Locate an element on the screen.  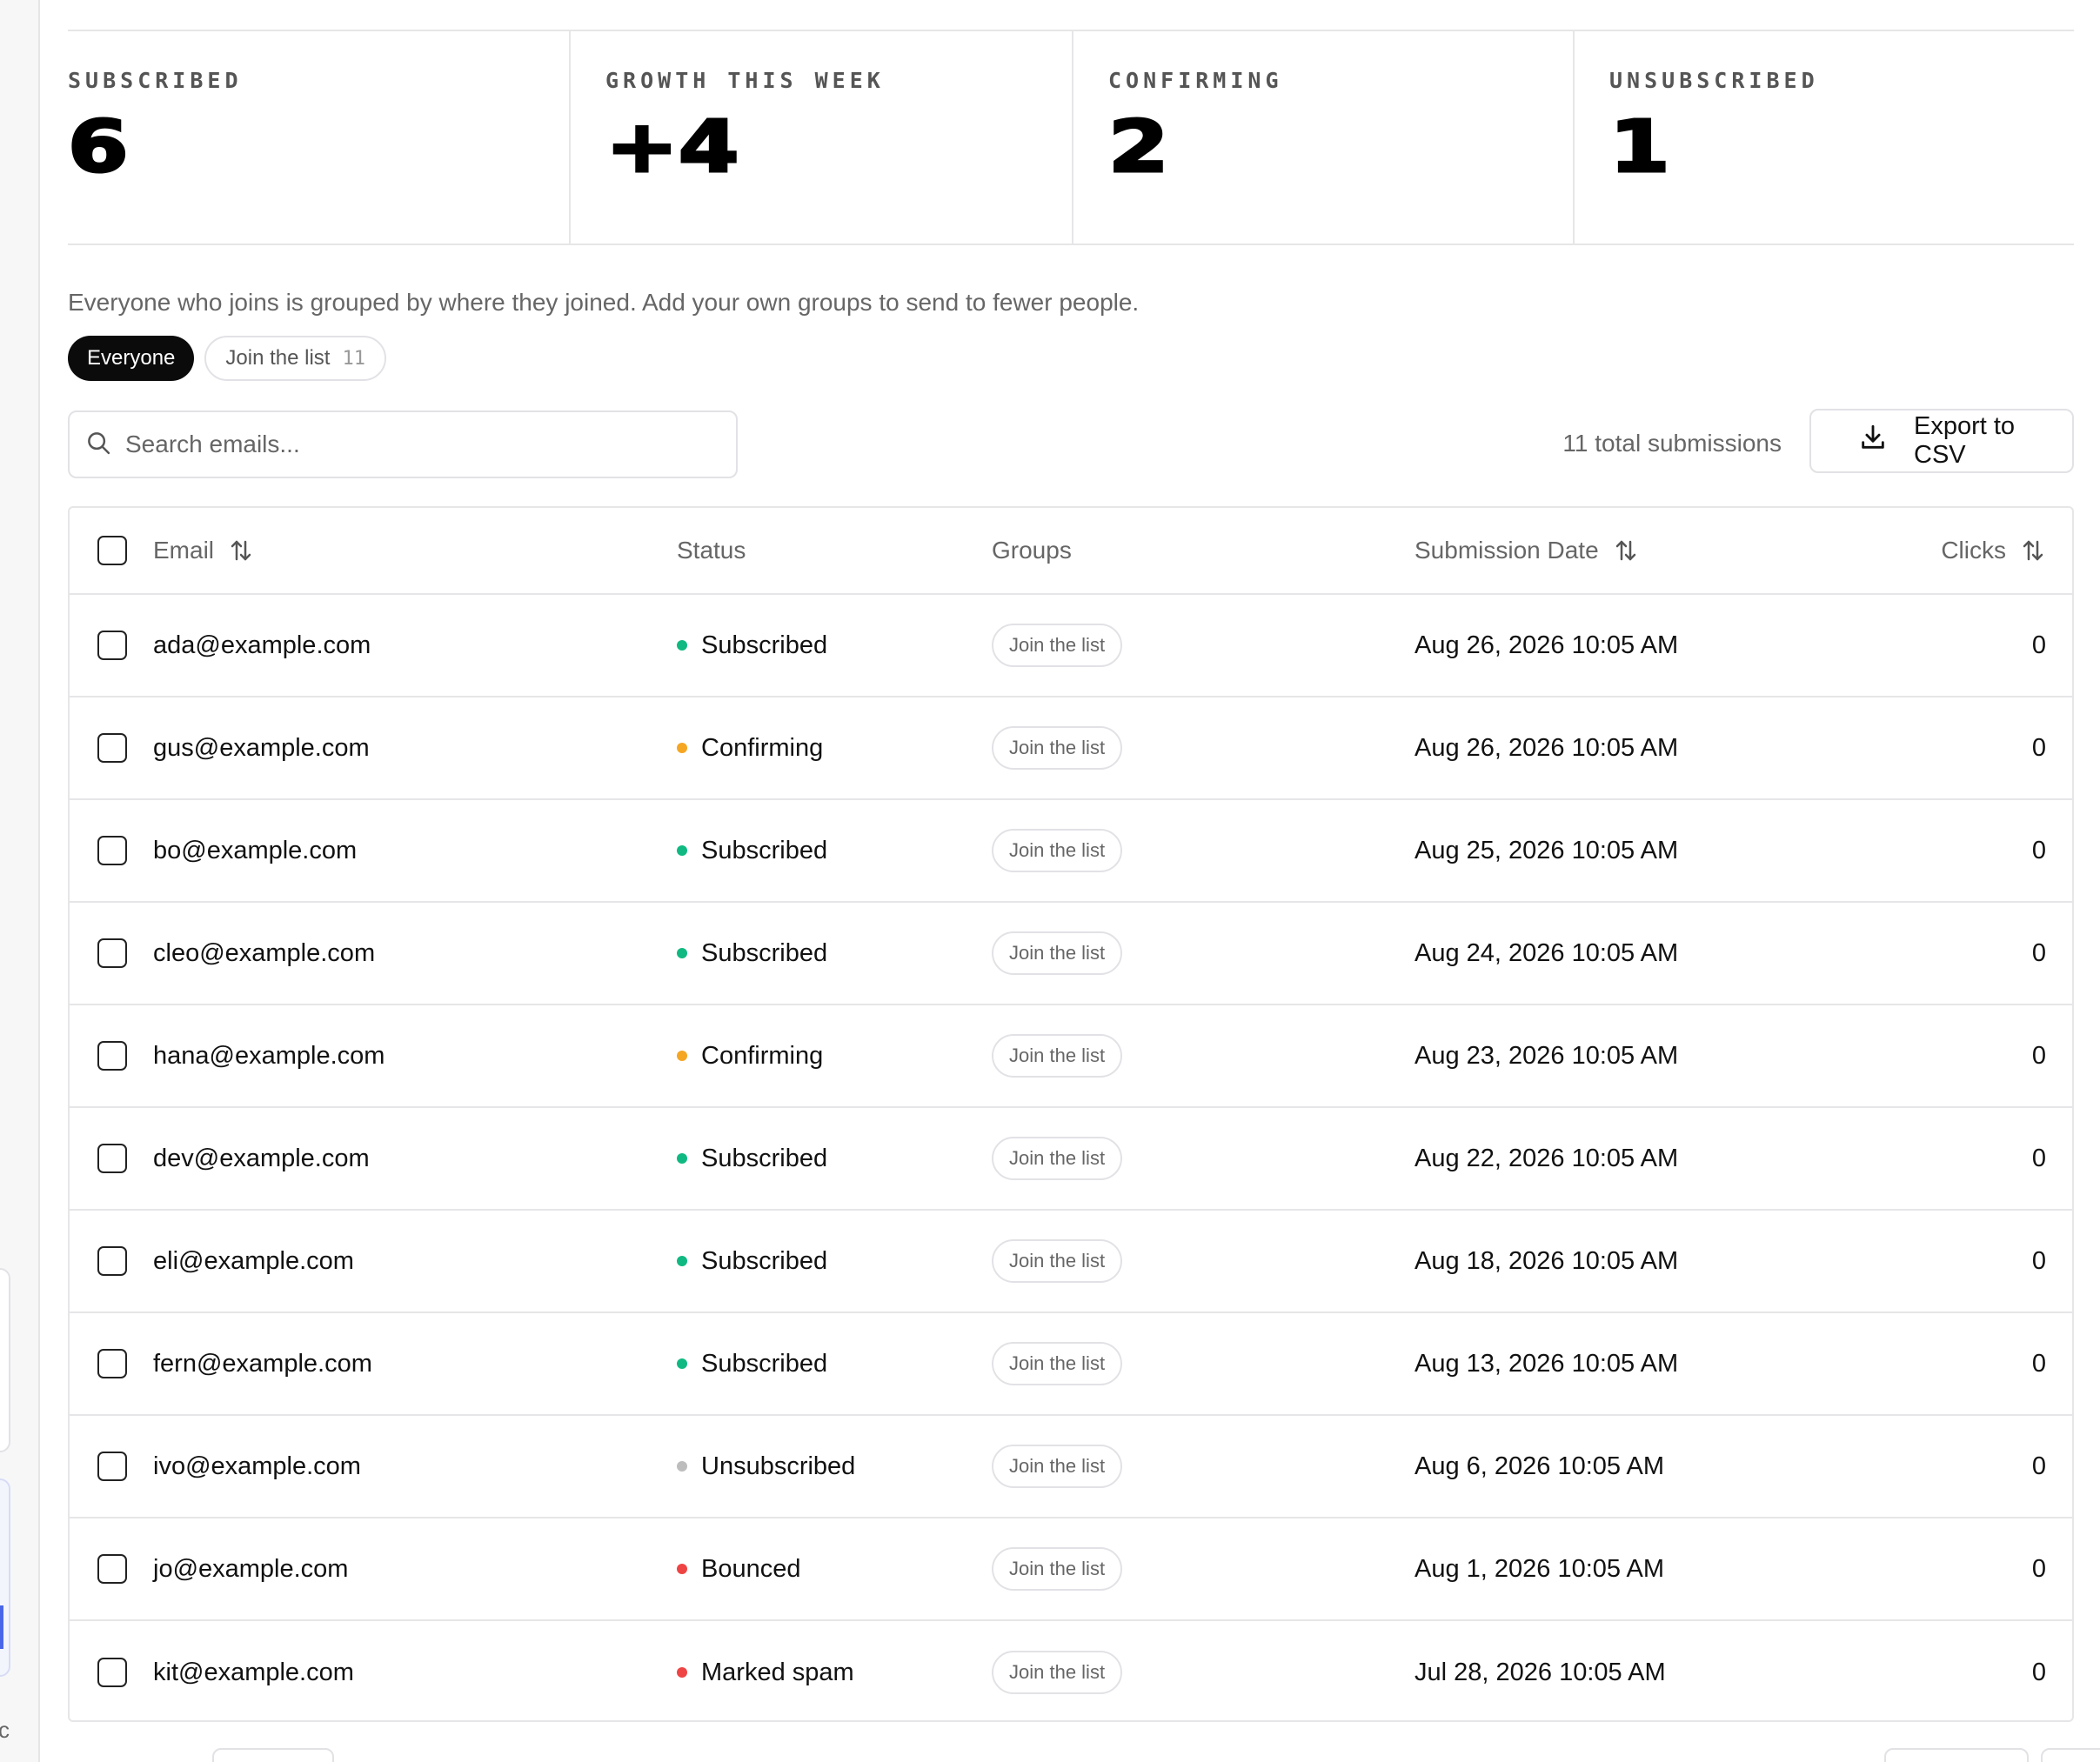
pagination-next-button is located at coordinates (2071, 1755).